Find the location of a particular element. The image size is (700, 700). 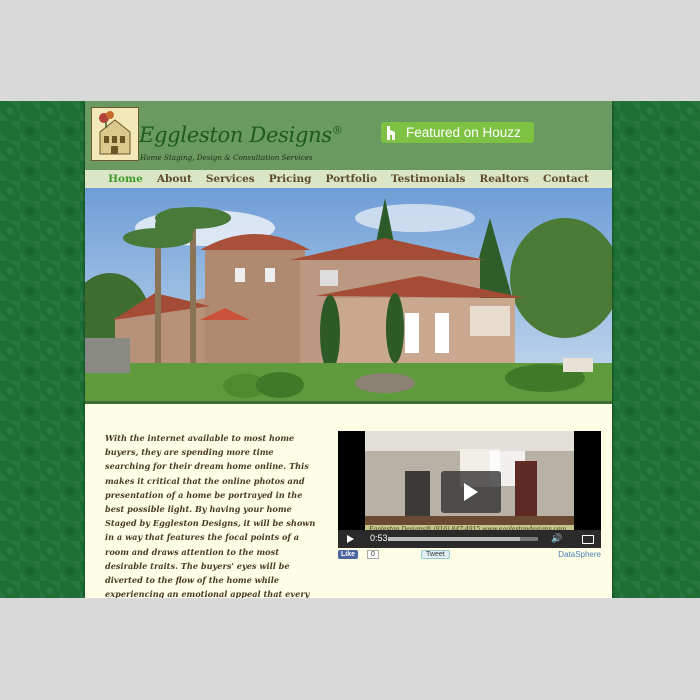

logo-image is located at coordinates (115, 134).